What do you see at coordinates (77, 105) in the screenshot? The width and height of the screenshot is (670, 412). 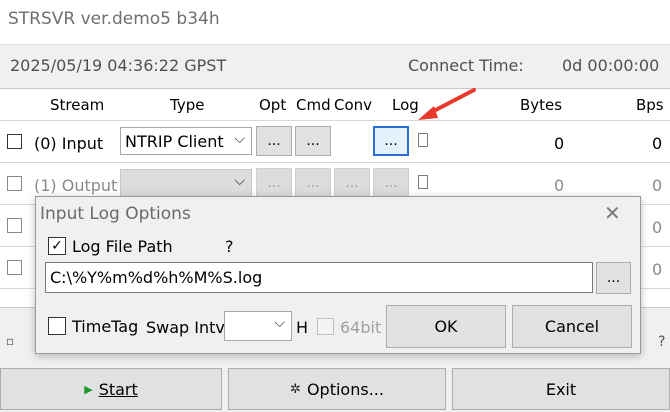 I see `header-stream: Stream` at bounding box center [77, 105].